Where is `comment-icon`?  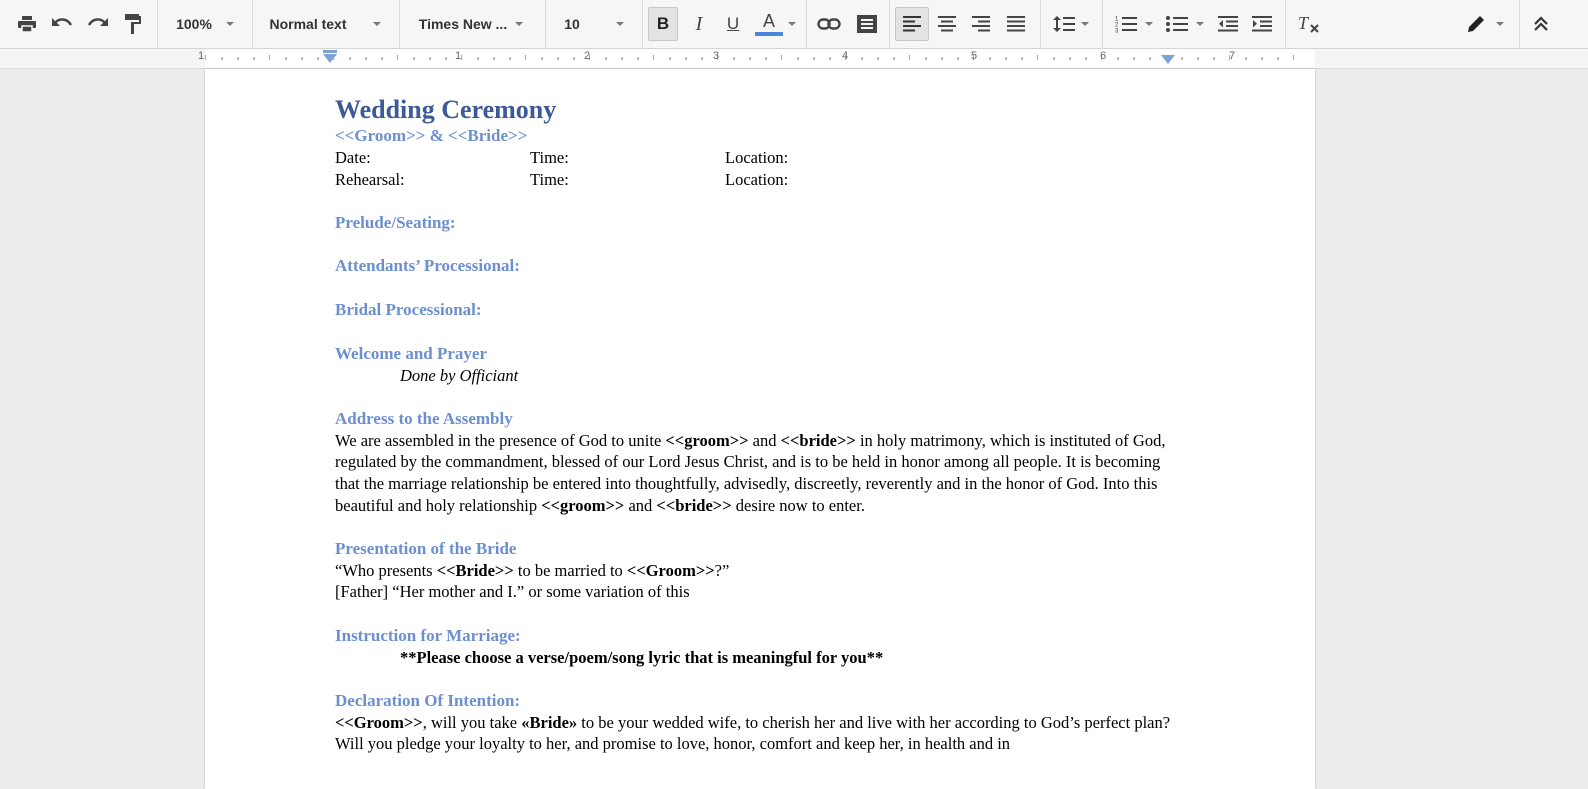 comment-icon is located at coordinates (867, 24).